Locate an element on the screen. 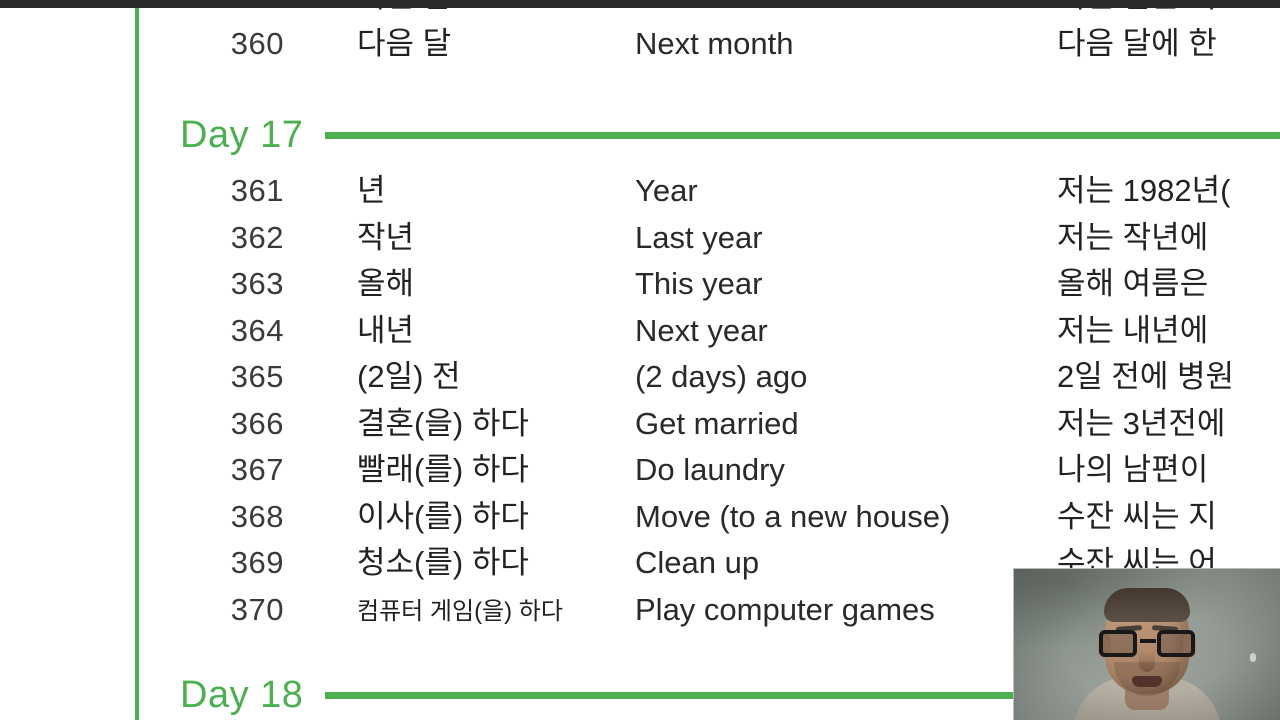 This screenshot has width=1280, height=720. entry-english: This year is located at coordinates (699, 283).